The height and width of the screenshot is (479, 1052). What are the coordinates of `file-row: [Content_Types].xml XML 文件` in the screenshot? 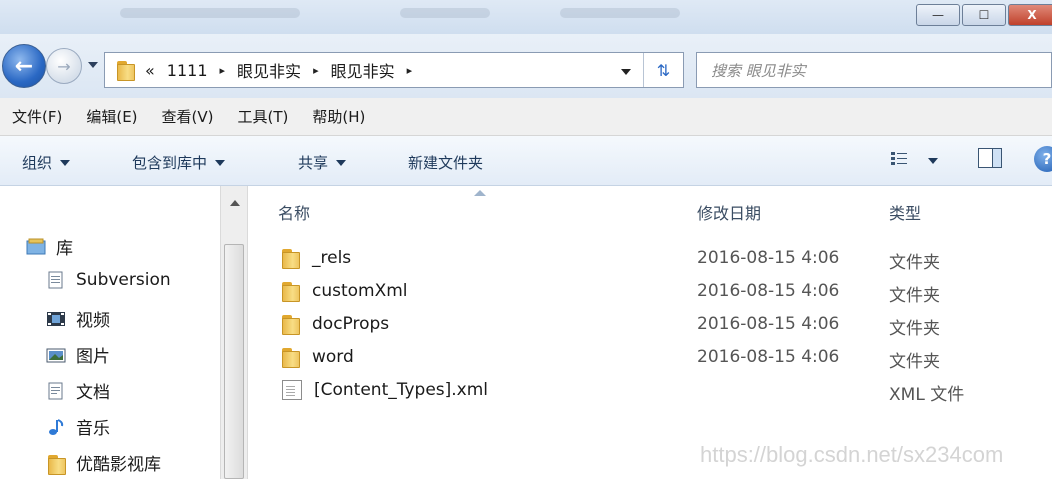 It's located at (650, 390).